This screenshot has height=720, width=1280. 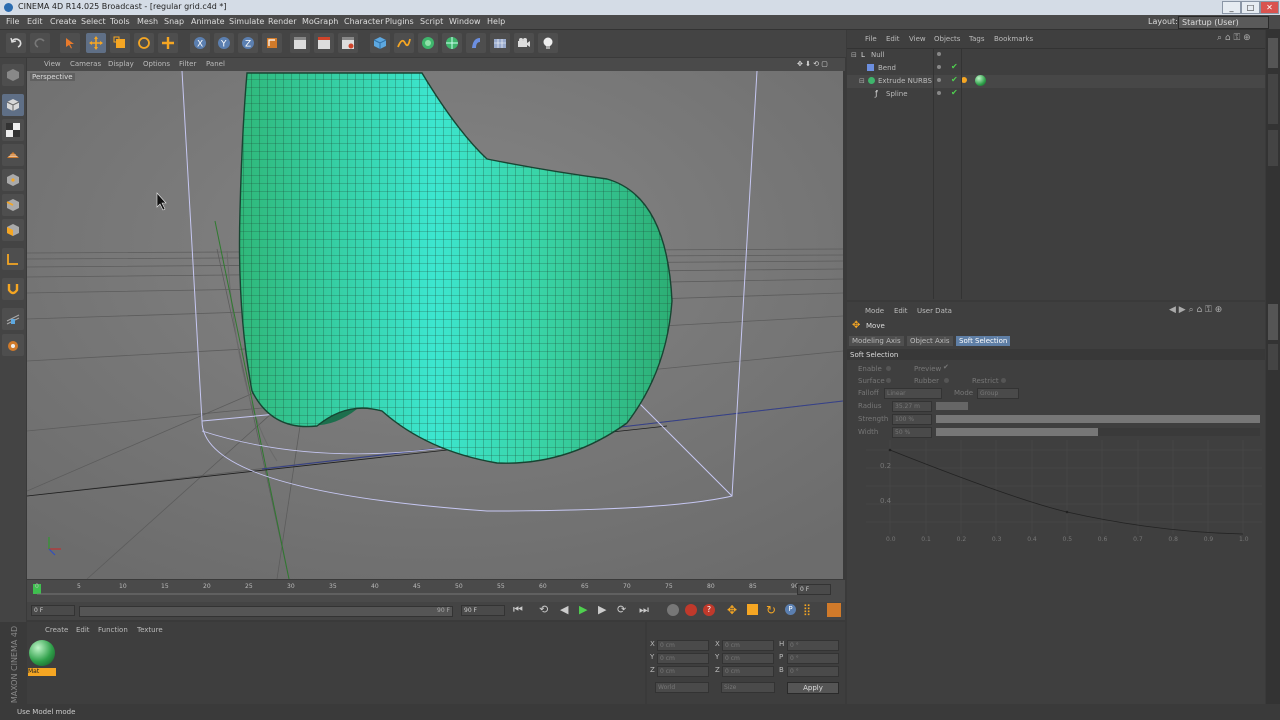 What do you see at coordinates (63, 21) in the screenshot?
I see `menu-create: Create` at bounding box center [63, 21].